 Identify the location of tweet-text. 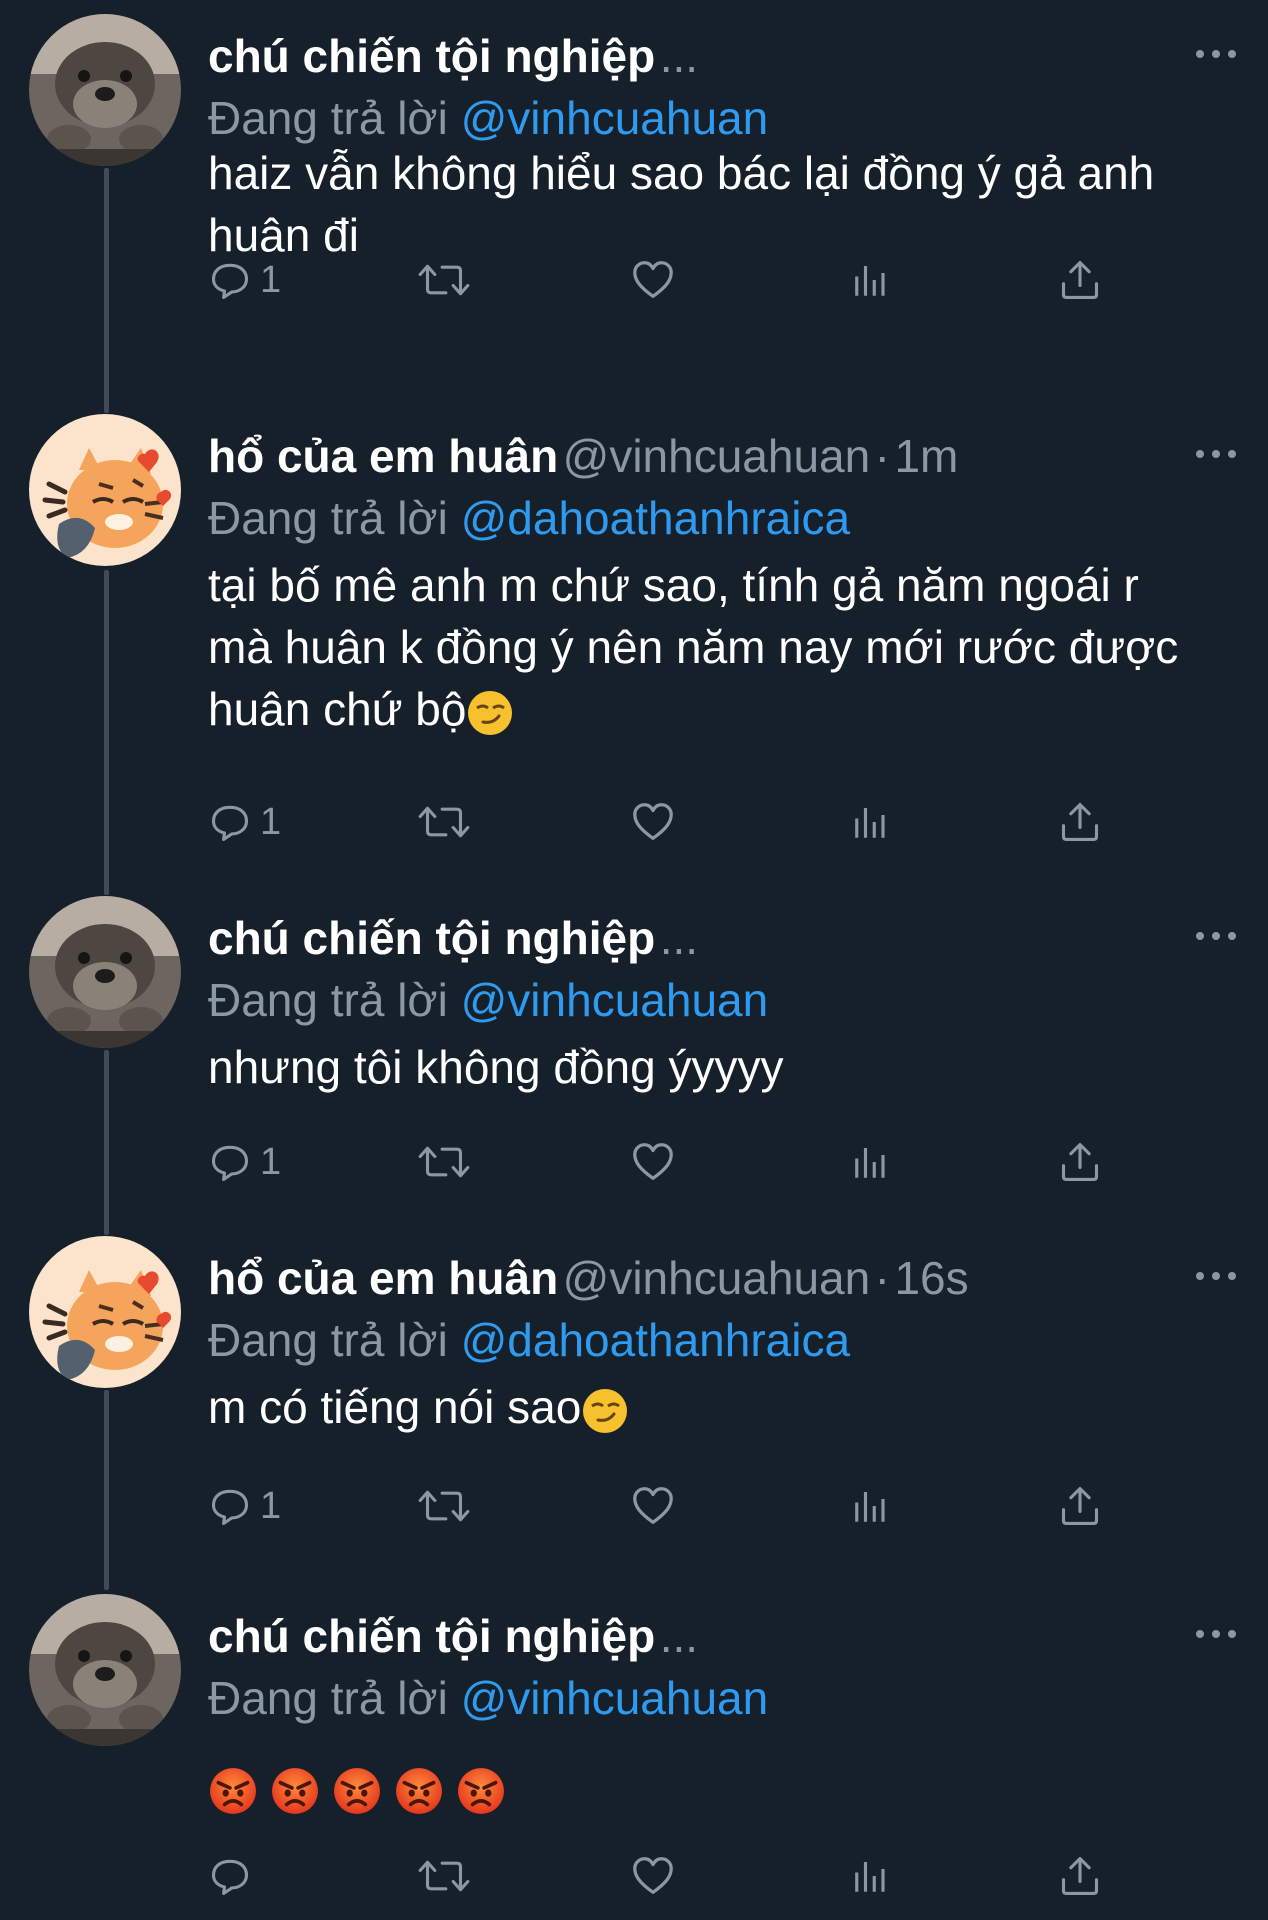
(713, 1786).